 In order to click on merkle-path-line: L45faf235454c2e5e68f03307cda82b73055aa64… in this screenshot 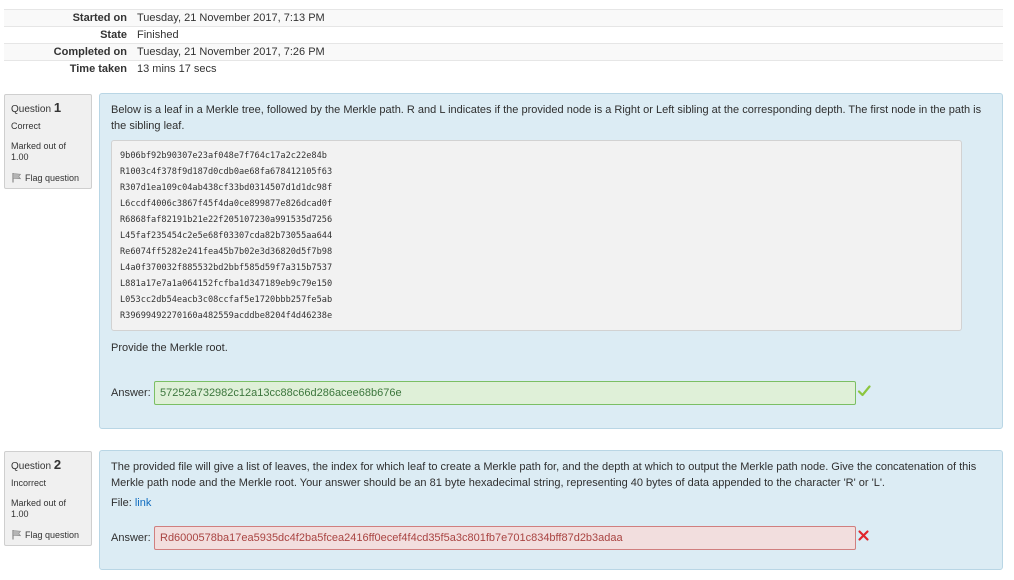, I will do `click(226, 236)`.